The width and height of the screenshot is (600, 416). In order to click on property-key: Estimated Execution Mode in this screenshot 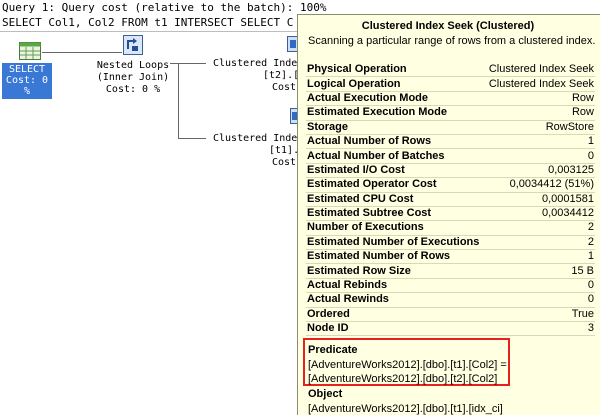, I will do `click(395, 113)`.